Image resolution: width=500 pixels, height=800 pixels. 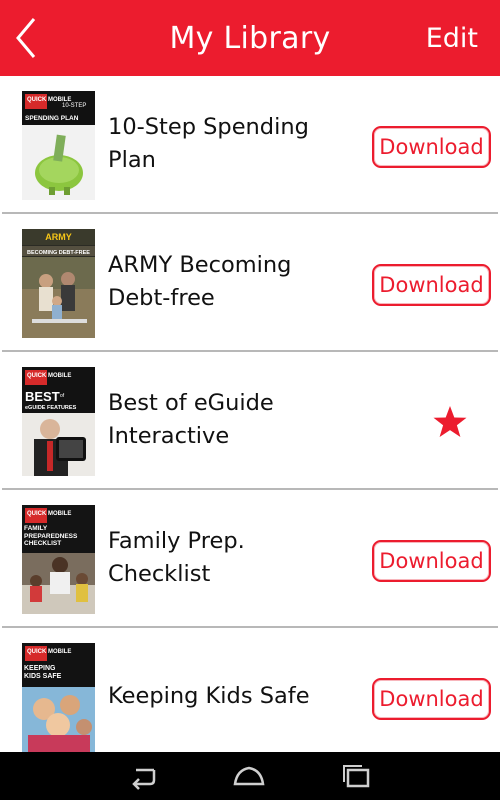 I want to click on book-title-line1: 10-Step Spending, so click(x=208, y=127).